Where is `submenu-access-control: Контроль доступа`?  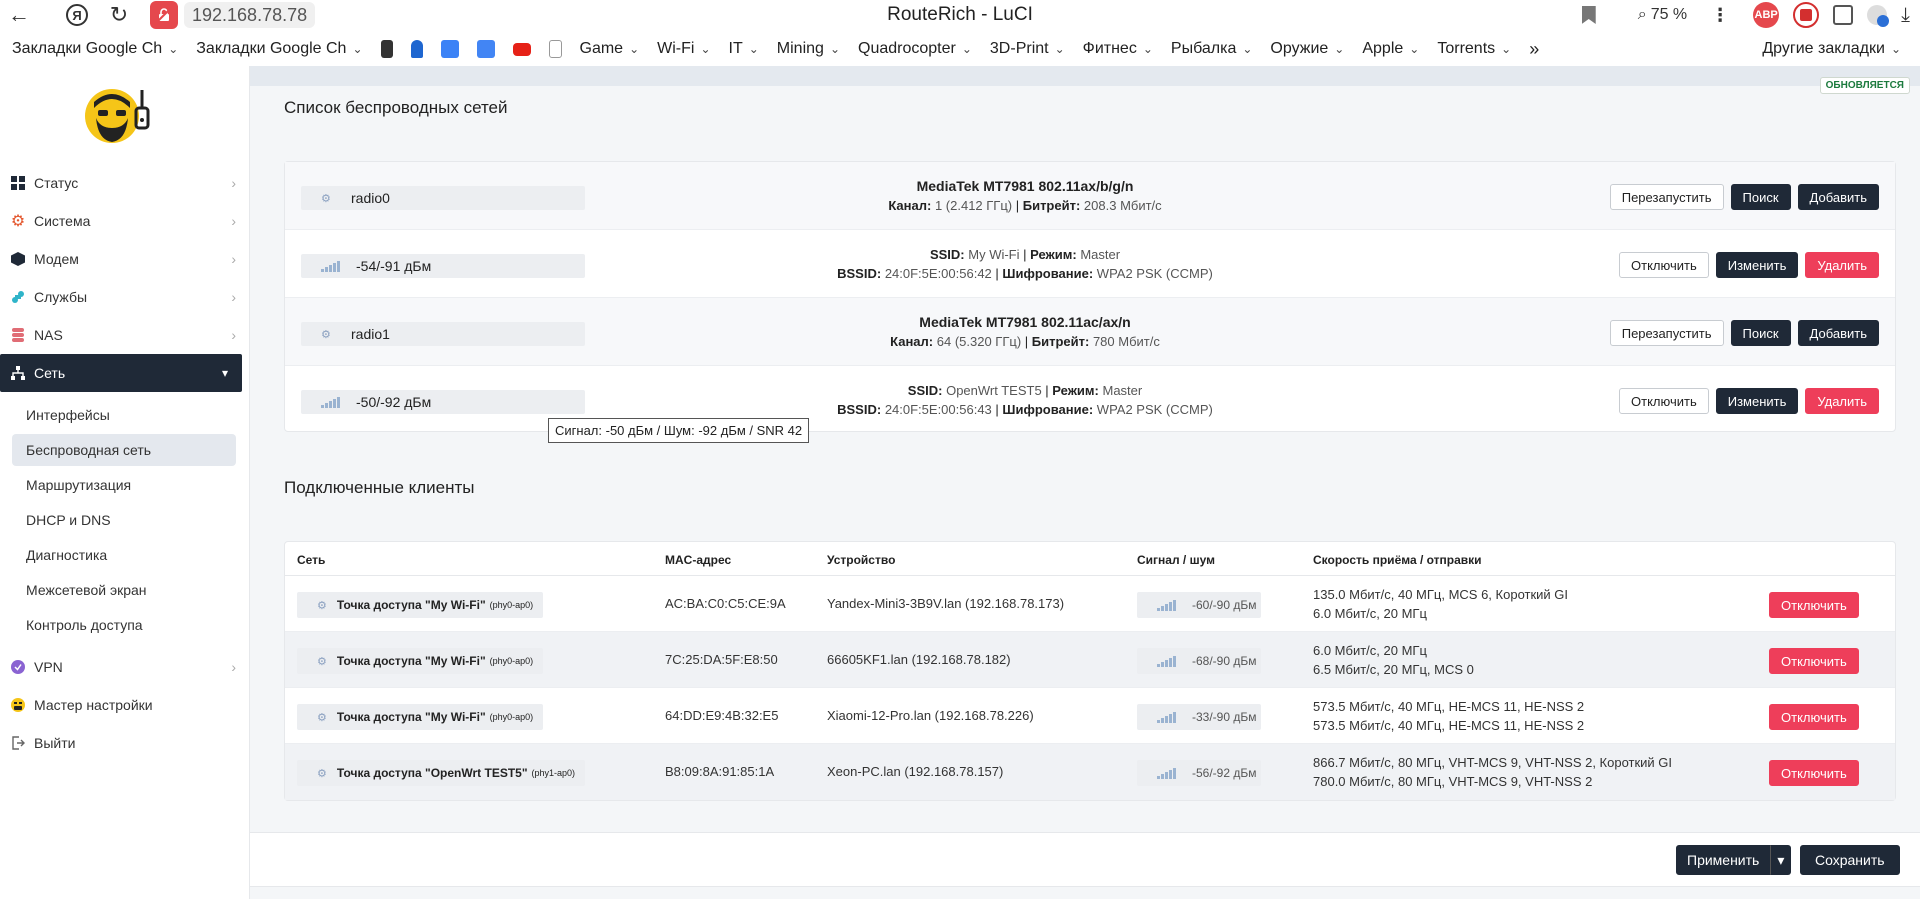
submenu-access-control: Контроль доступа is located at coordinates (124, 625).